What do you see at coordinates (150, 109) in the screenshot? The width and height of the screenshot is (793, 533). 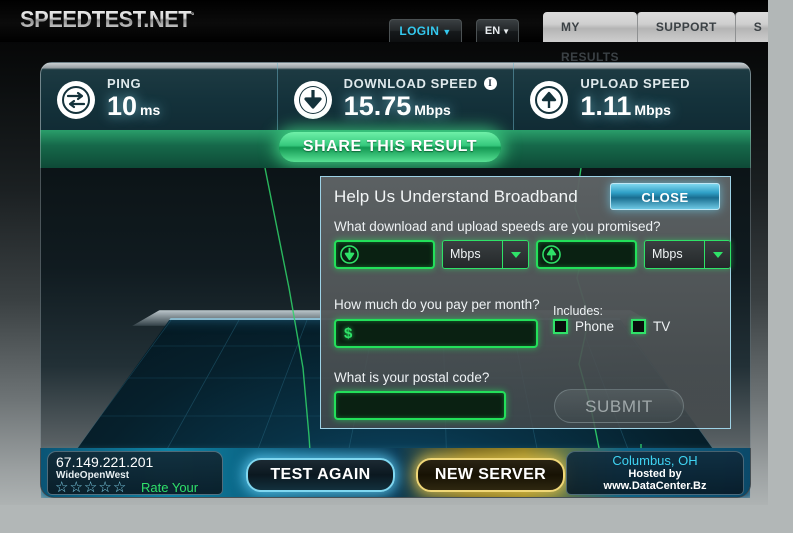 I see `ping-value-unit: ms` at bounding box center [150, 109].